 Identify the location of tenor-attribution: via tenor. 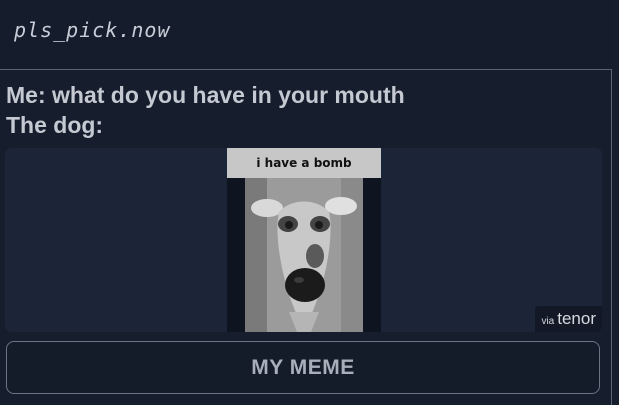
(568, 319).